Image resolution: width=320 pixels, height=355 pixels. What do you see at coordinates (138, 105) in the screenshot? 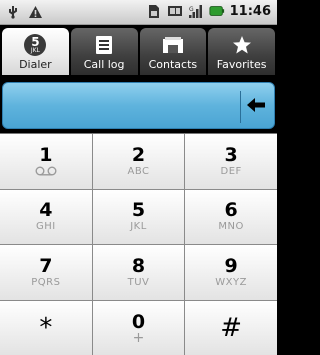
I see `digits-display` at bounding box center [138, 105].